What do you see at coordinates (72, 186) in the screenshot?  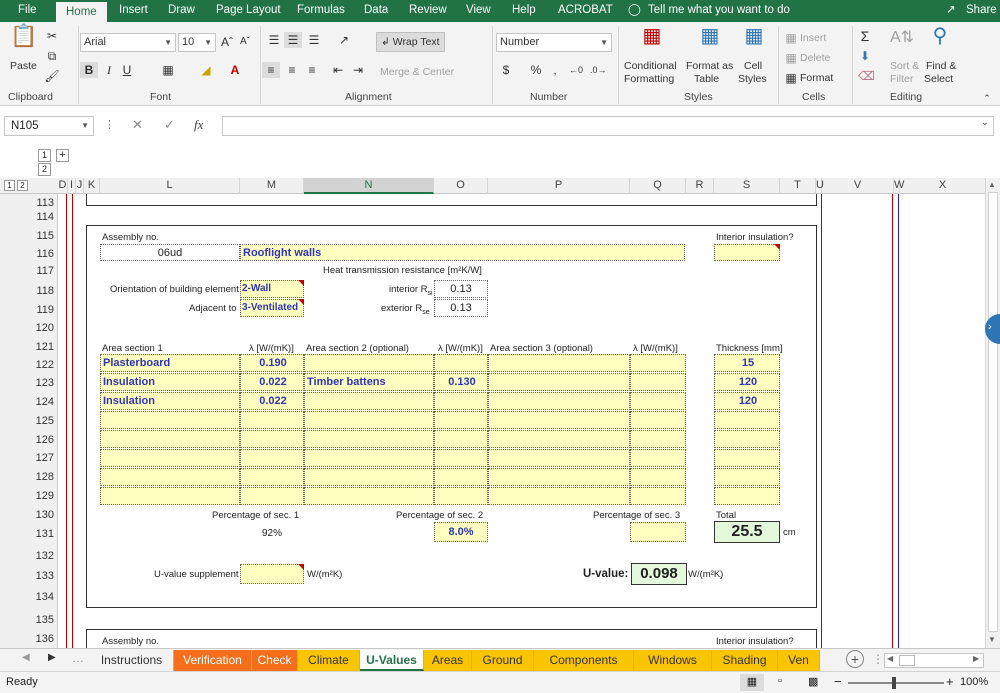 I see `column-header: I` at bounding box center [72, 186].